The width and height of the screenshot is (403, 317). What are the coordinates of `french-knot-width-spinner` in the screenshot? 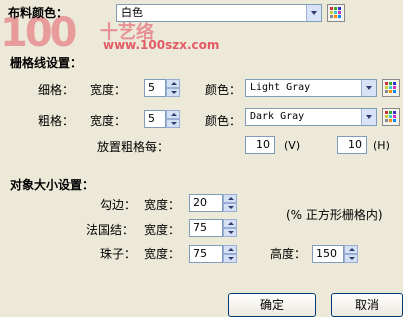 It's located at (230, 228).